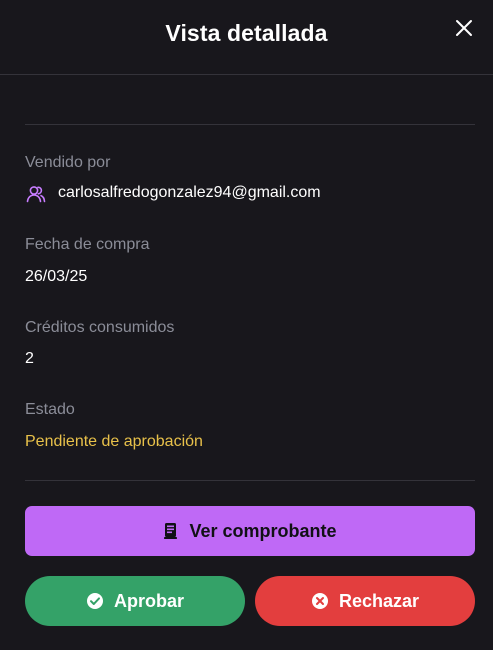 The image size is (493, 650). I want to click on bottom-divider, so click(250, 480).